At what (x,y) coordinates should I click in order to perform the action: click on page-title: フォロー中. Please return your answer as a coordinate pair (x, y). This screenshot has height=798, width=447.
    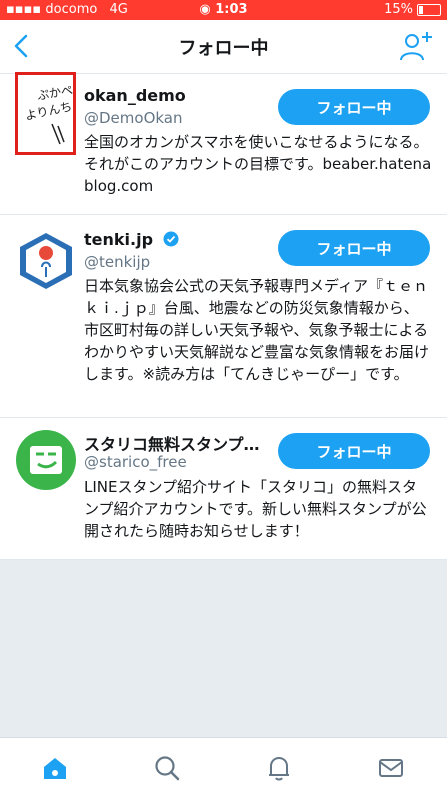
    Looking at the image, I should click on (223, 48).